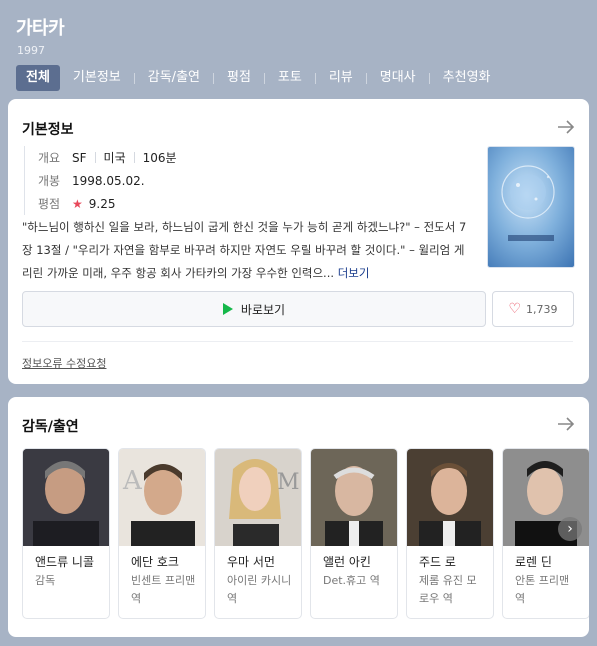 The image size is (597, 646). I want to click on cast-title: 감독/출연, so click(50, 427).